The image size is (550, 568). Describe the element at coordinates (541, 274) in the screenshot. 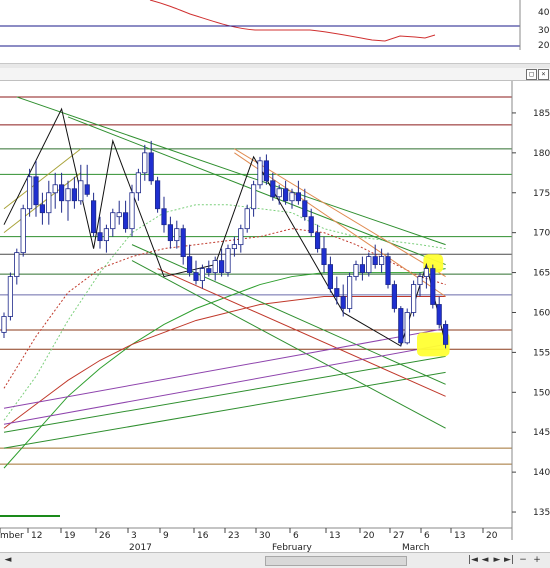

I see `price-axis-label: 165` at that location.